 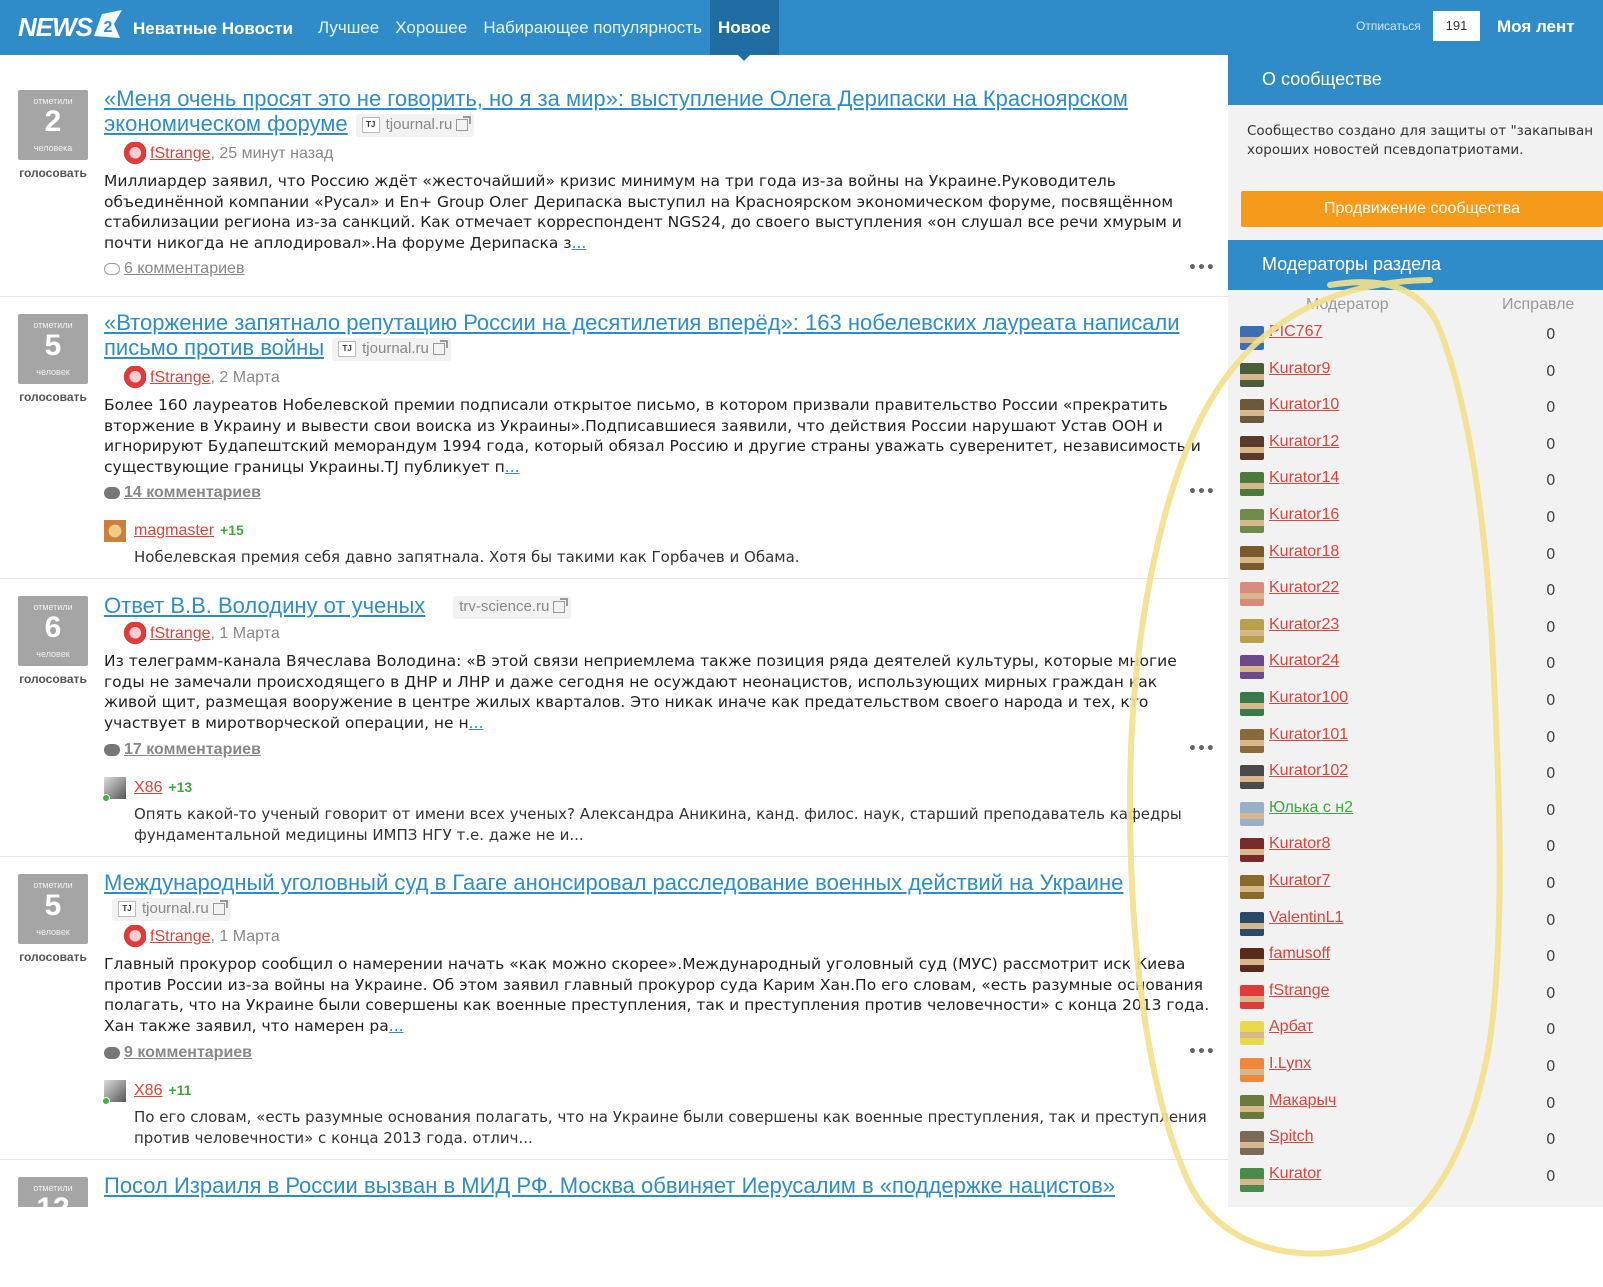 I want to click on moderator-link: Kurator8, so click(x=1299, y=844).